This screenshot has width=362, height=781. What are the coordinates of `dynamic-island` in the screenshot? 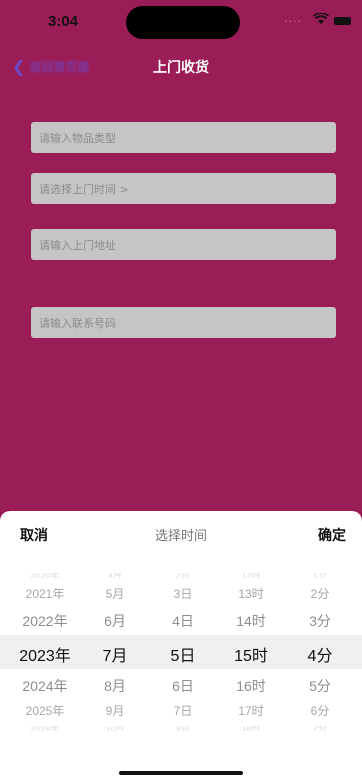 It's located at (183, 22).